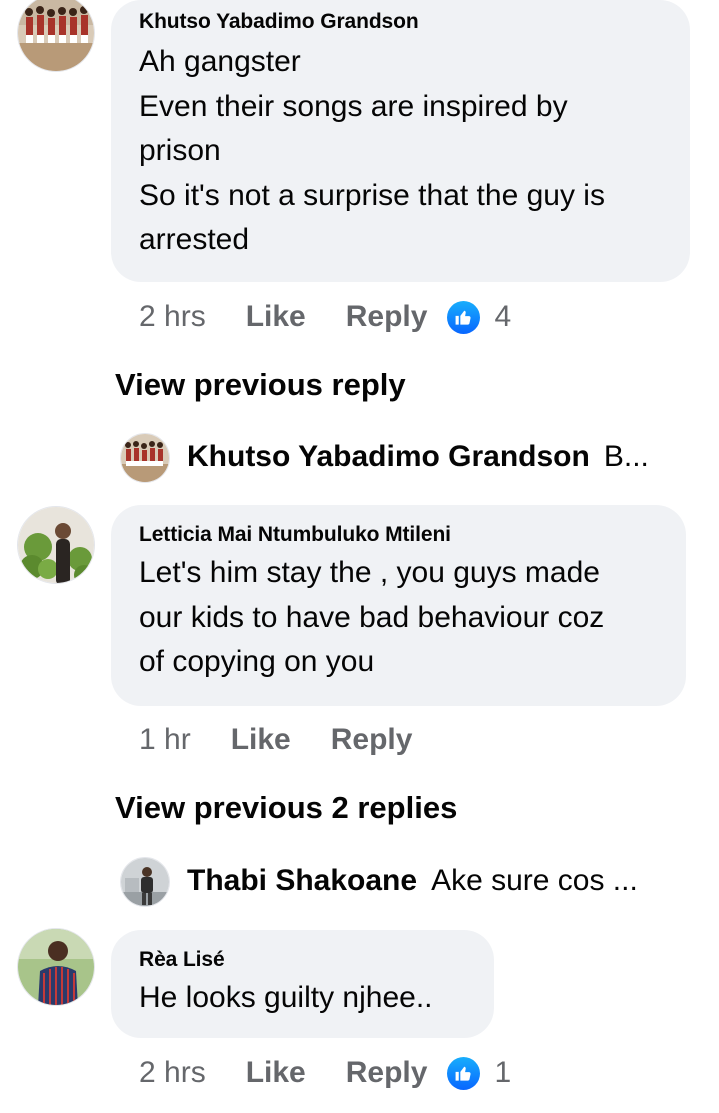 Image resolution: width=719 pixels, height=1113 pixels. I want to click on comment-line: prison, so click(180, 150).